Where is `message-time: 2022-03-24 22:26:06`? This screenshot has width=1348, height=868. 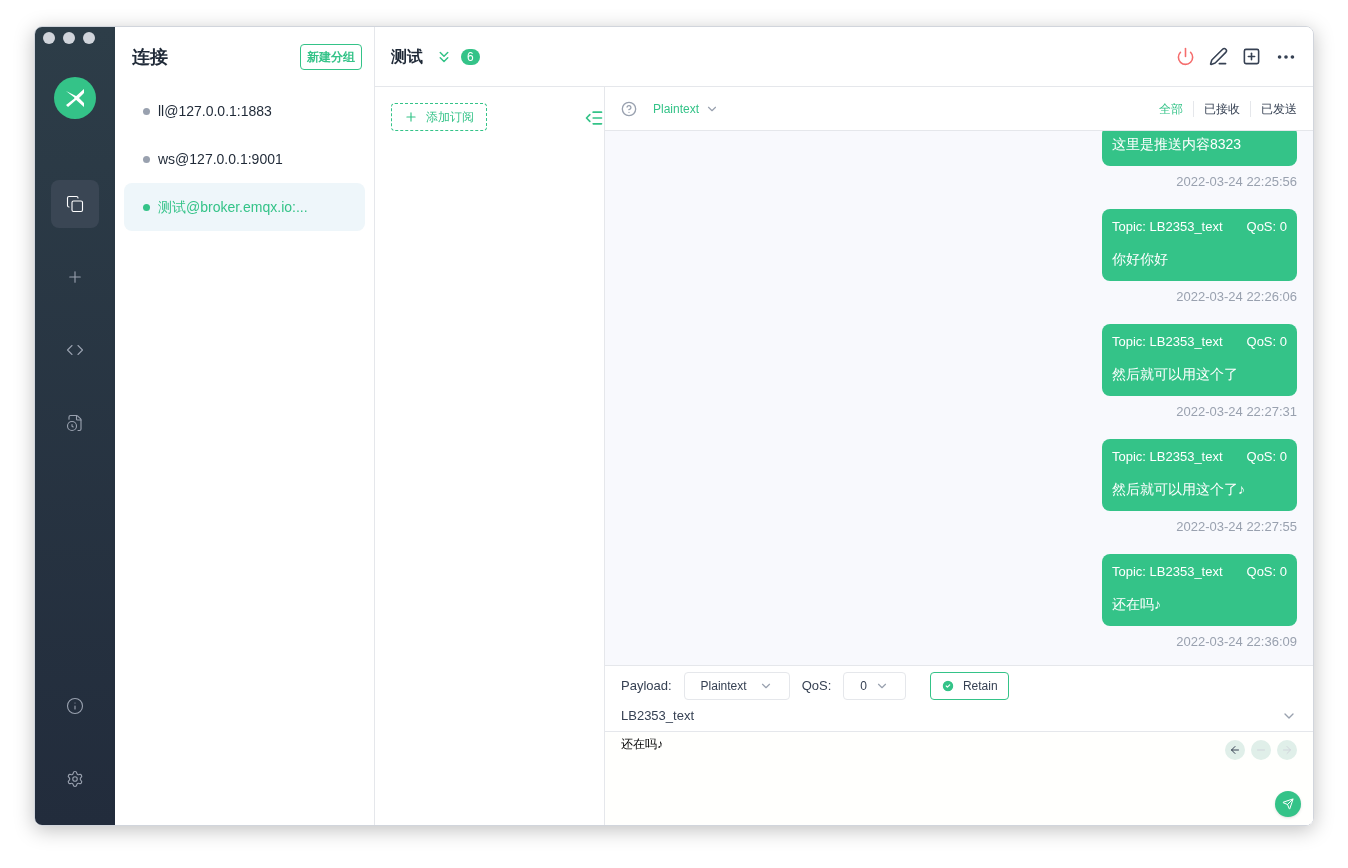 message-time: 2022-03-24 22:26:06 is located at coordinates (1236, 296).